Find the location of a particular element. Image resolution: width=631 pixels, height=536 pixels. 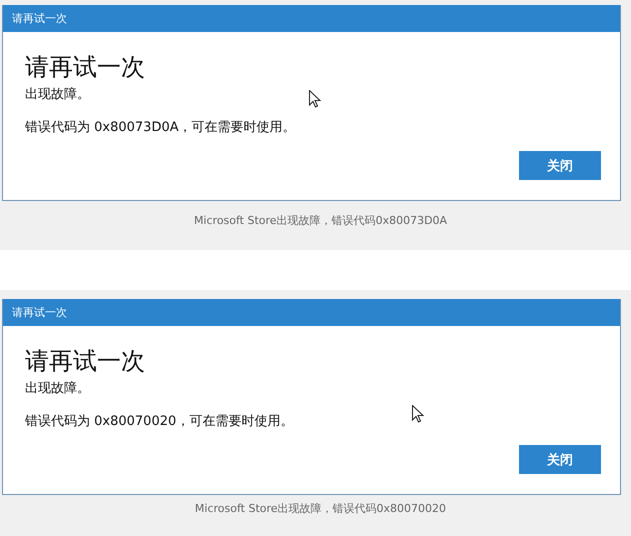

error-detail: 错误代码为 0x80070020，可在需要时使用。 is located at coordinates (159, 422).